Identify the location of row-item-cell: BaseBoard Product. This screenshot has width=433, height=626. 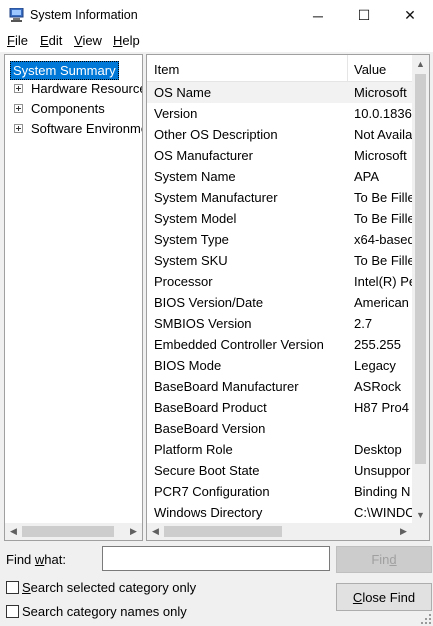
(210, 407).